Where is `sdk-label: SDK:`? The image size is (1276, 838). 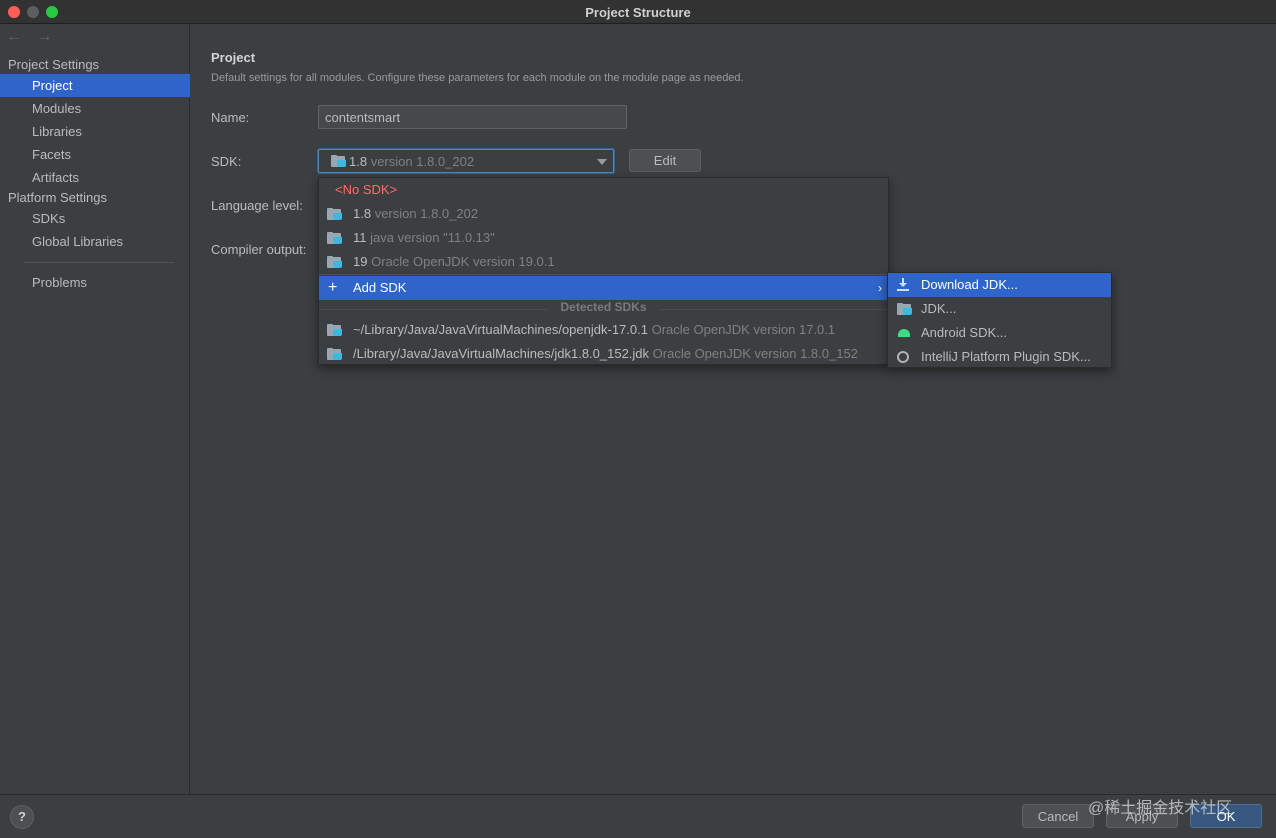 sdk-label: SDK: is located at coordinates (226, 161).